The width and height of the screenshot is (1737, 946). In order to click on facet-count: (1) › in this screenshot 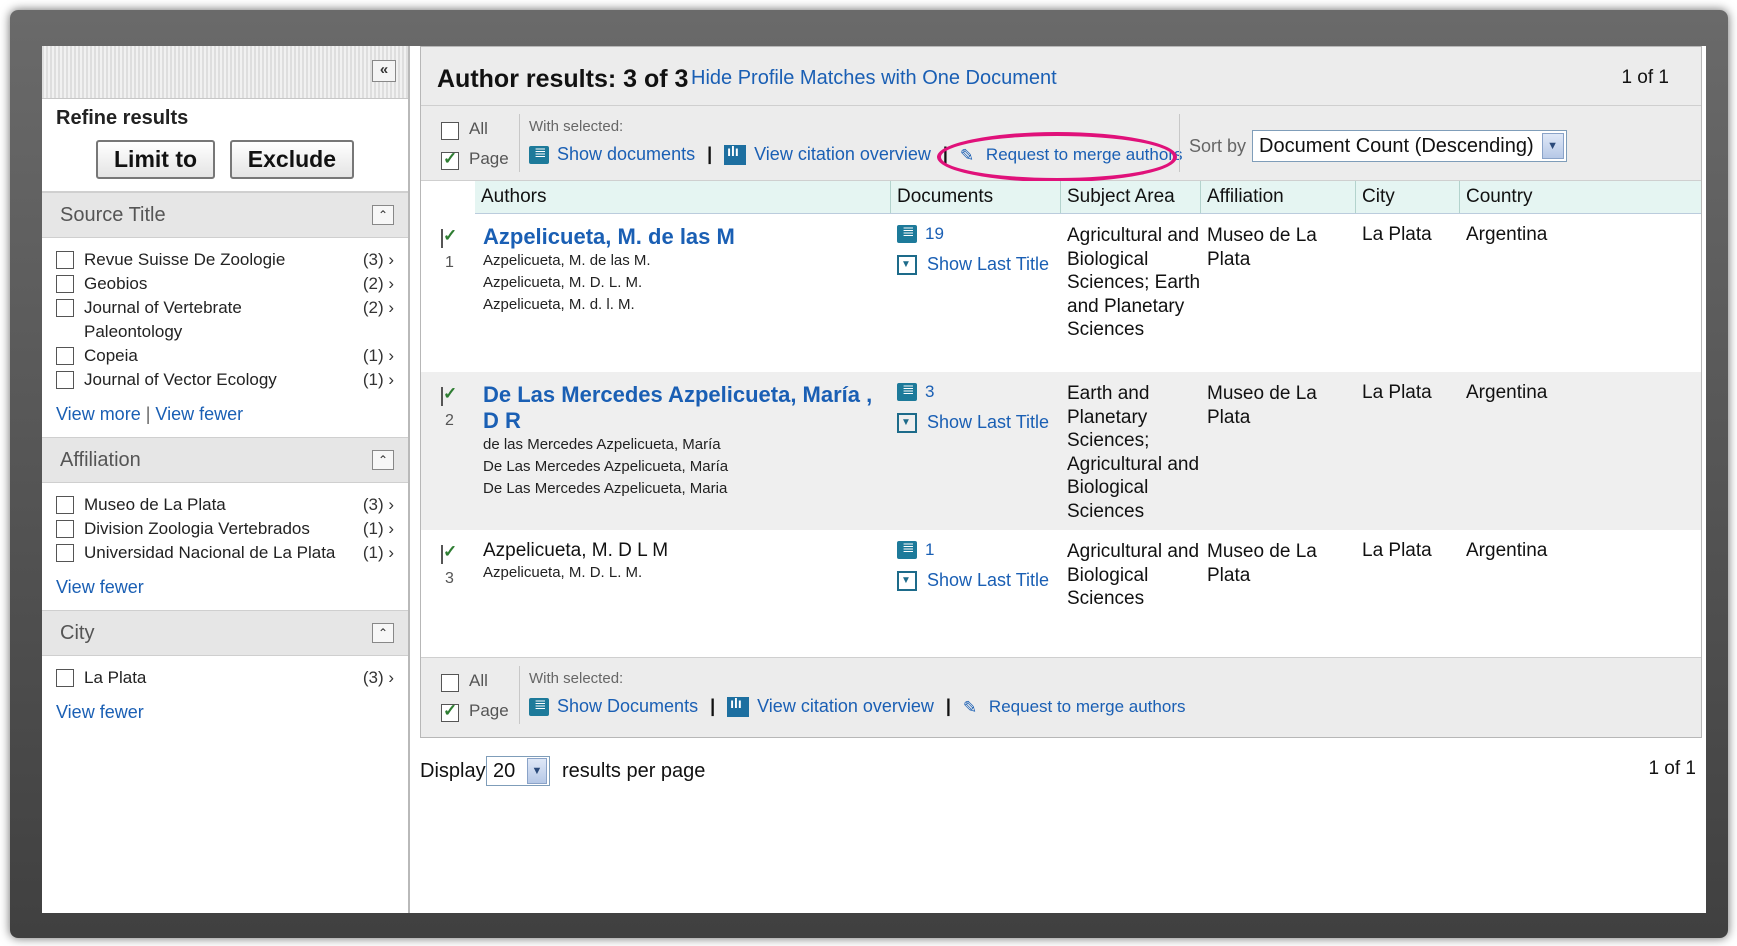, I will do `click(378, 355)`.